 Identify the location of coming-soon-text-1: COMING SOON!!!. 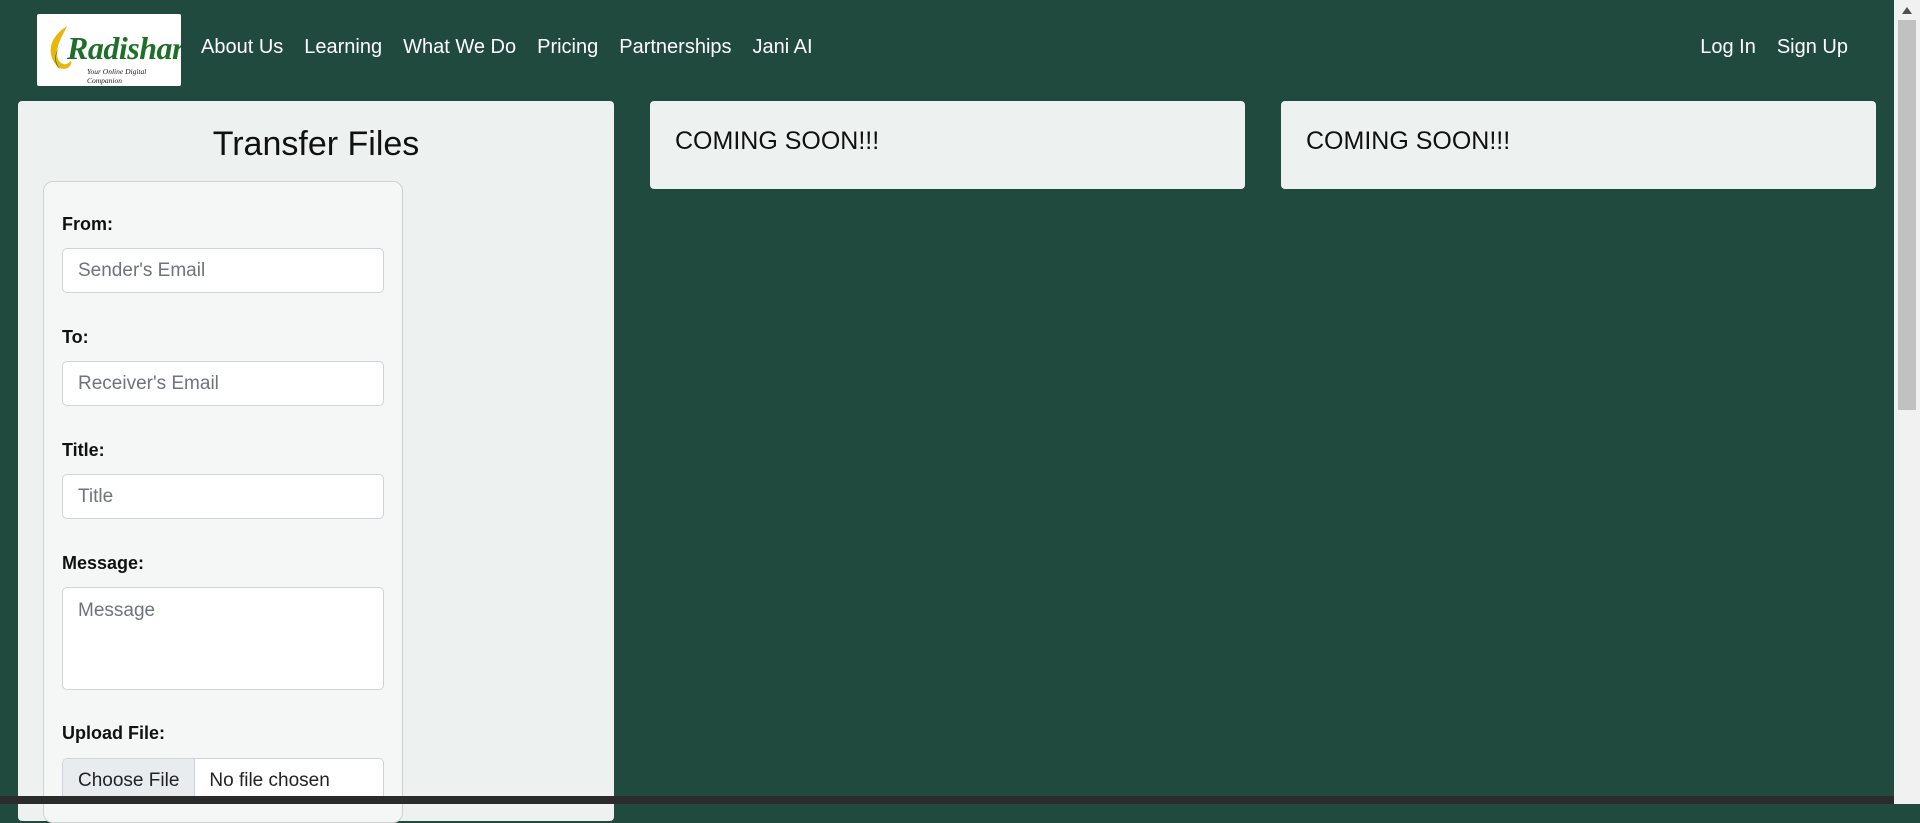
(777, 141).